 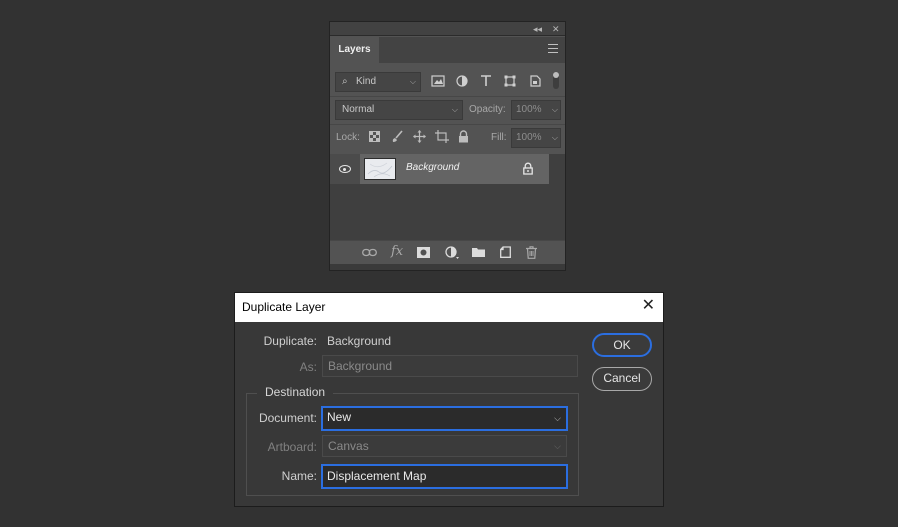 I want to click on name-input: Displacement Map, so click(x=444, y=476).